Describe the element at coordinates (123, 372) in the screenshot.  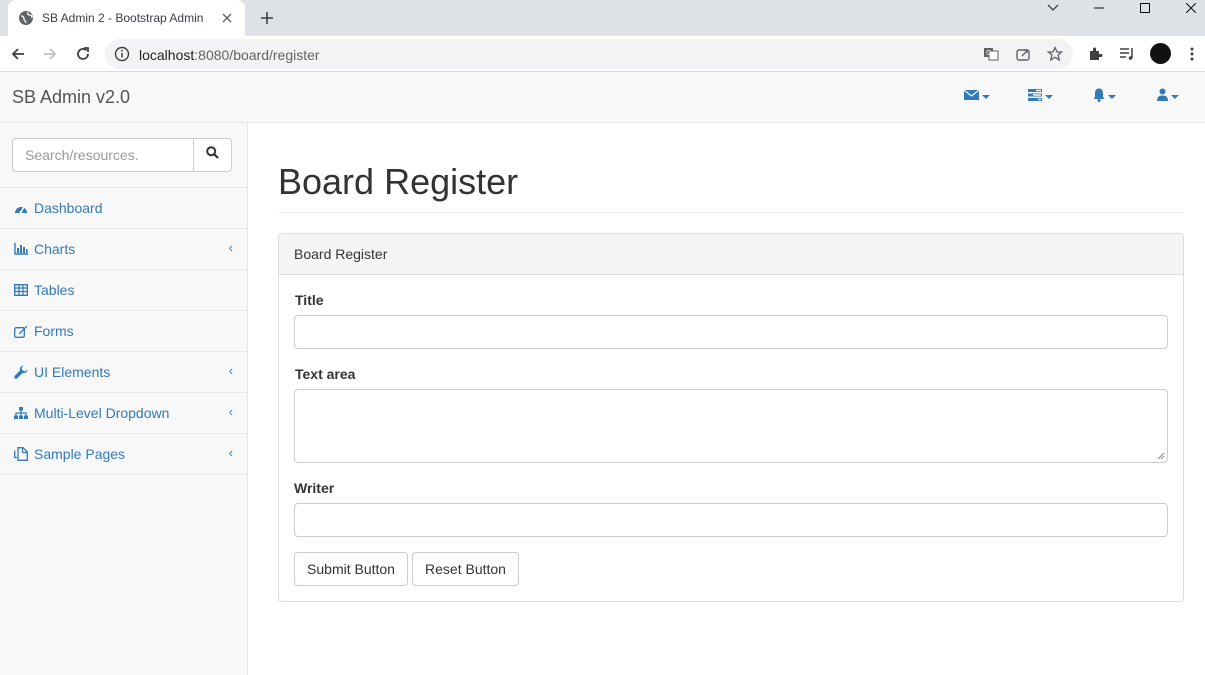
I see `sidebar-item-ui-elements: UI Elements ‹` at that location.